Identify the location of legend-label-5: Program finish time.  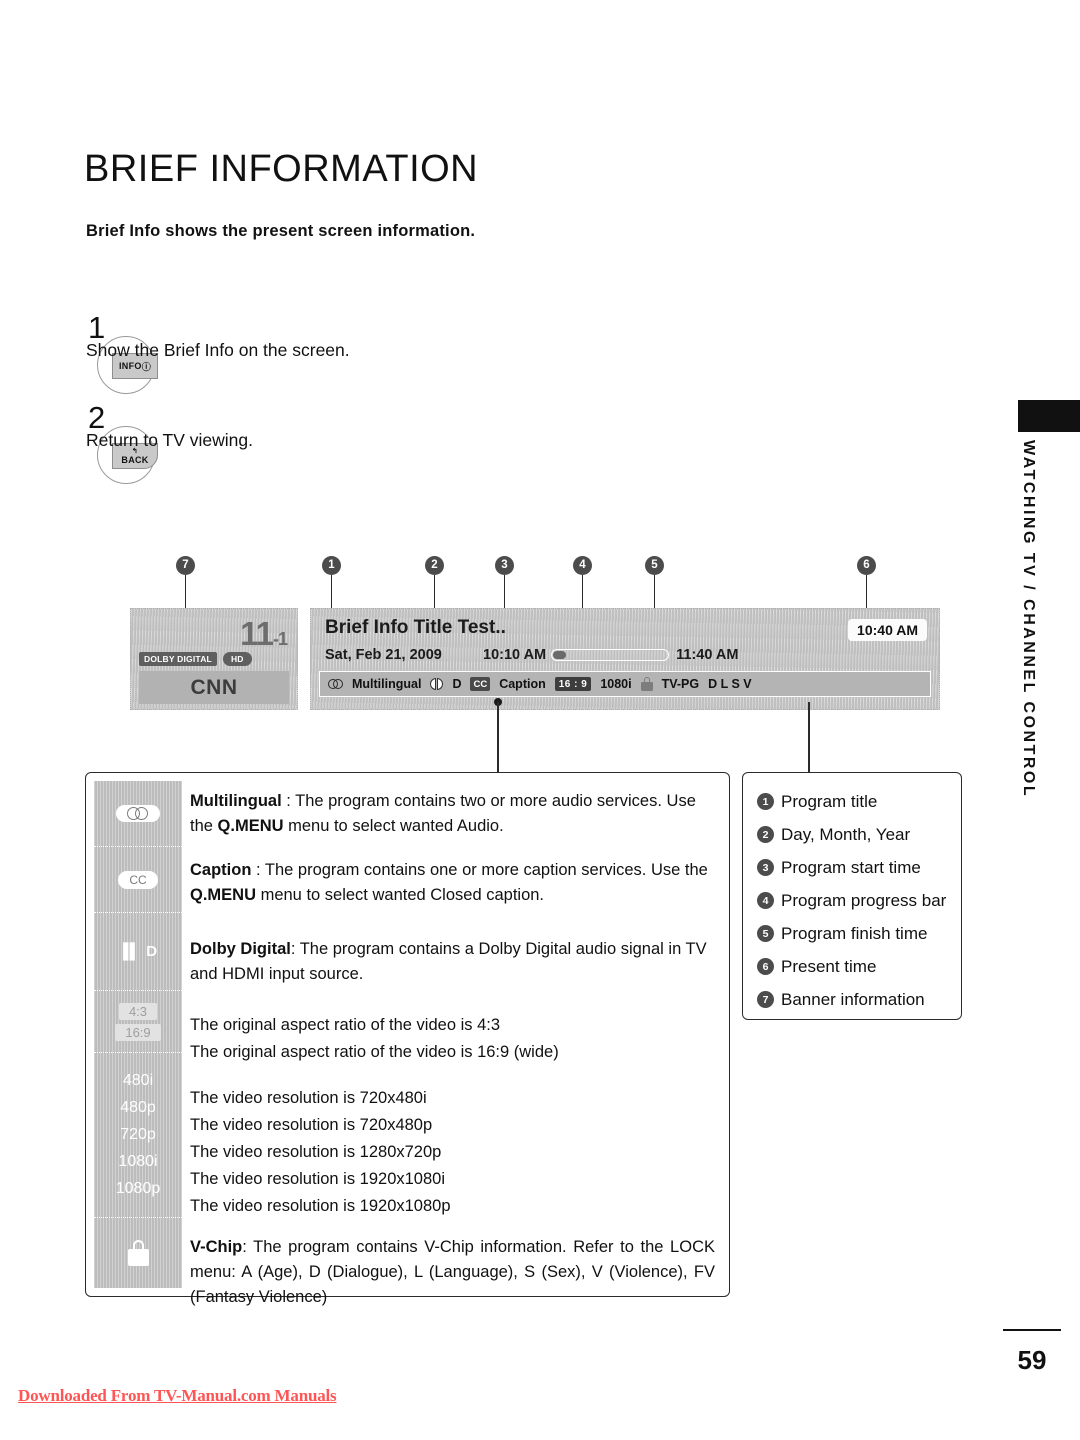
(854, 933).